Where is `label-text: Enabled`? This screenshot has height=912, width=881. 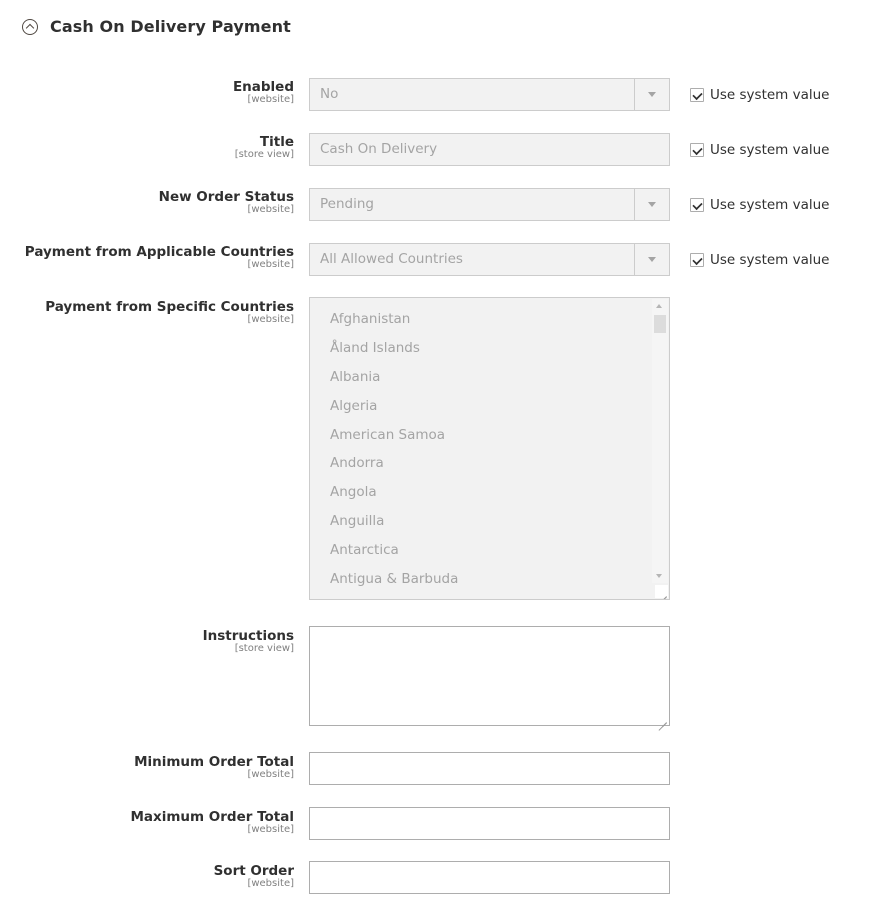
label-text: Enabled is located at coordinates (263, 87).